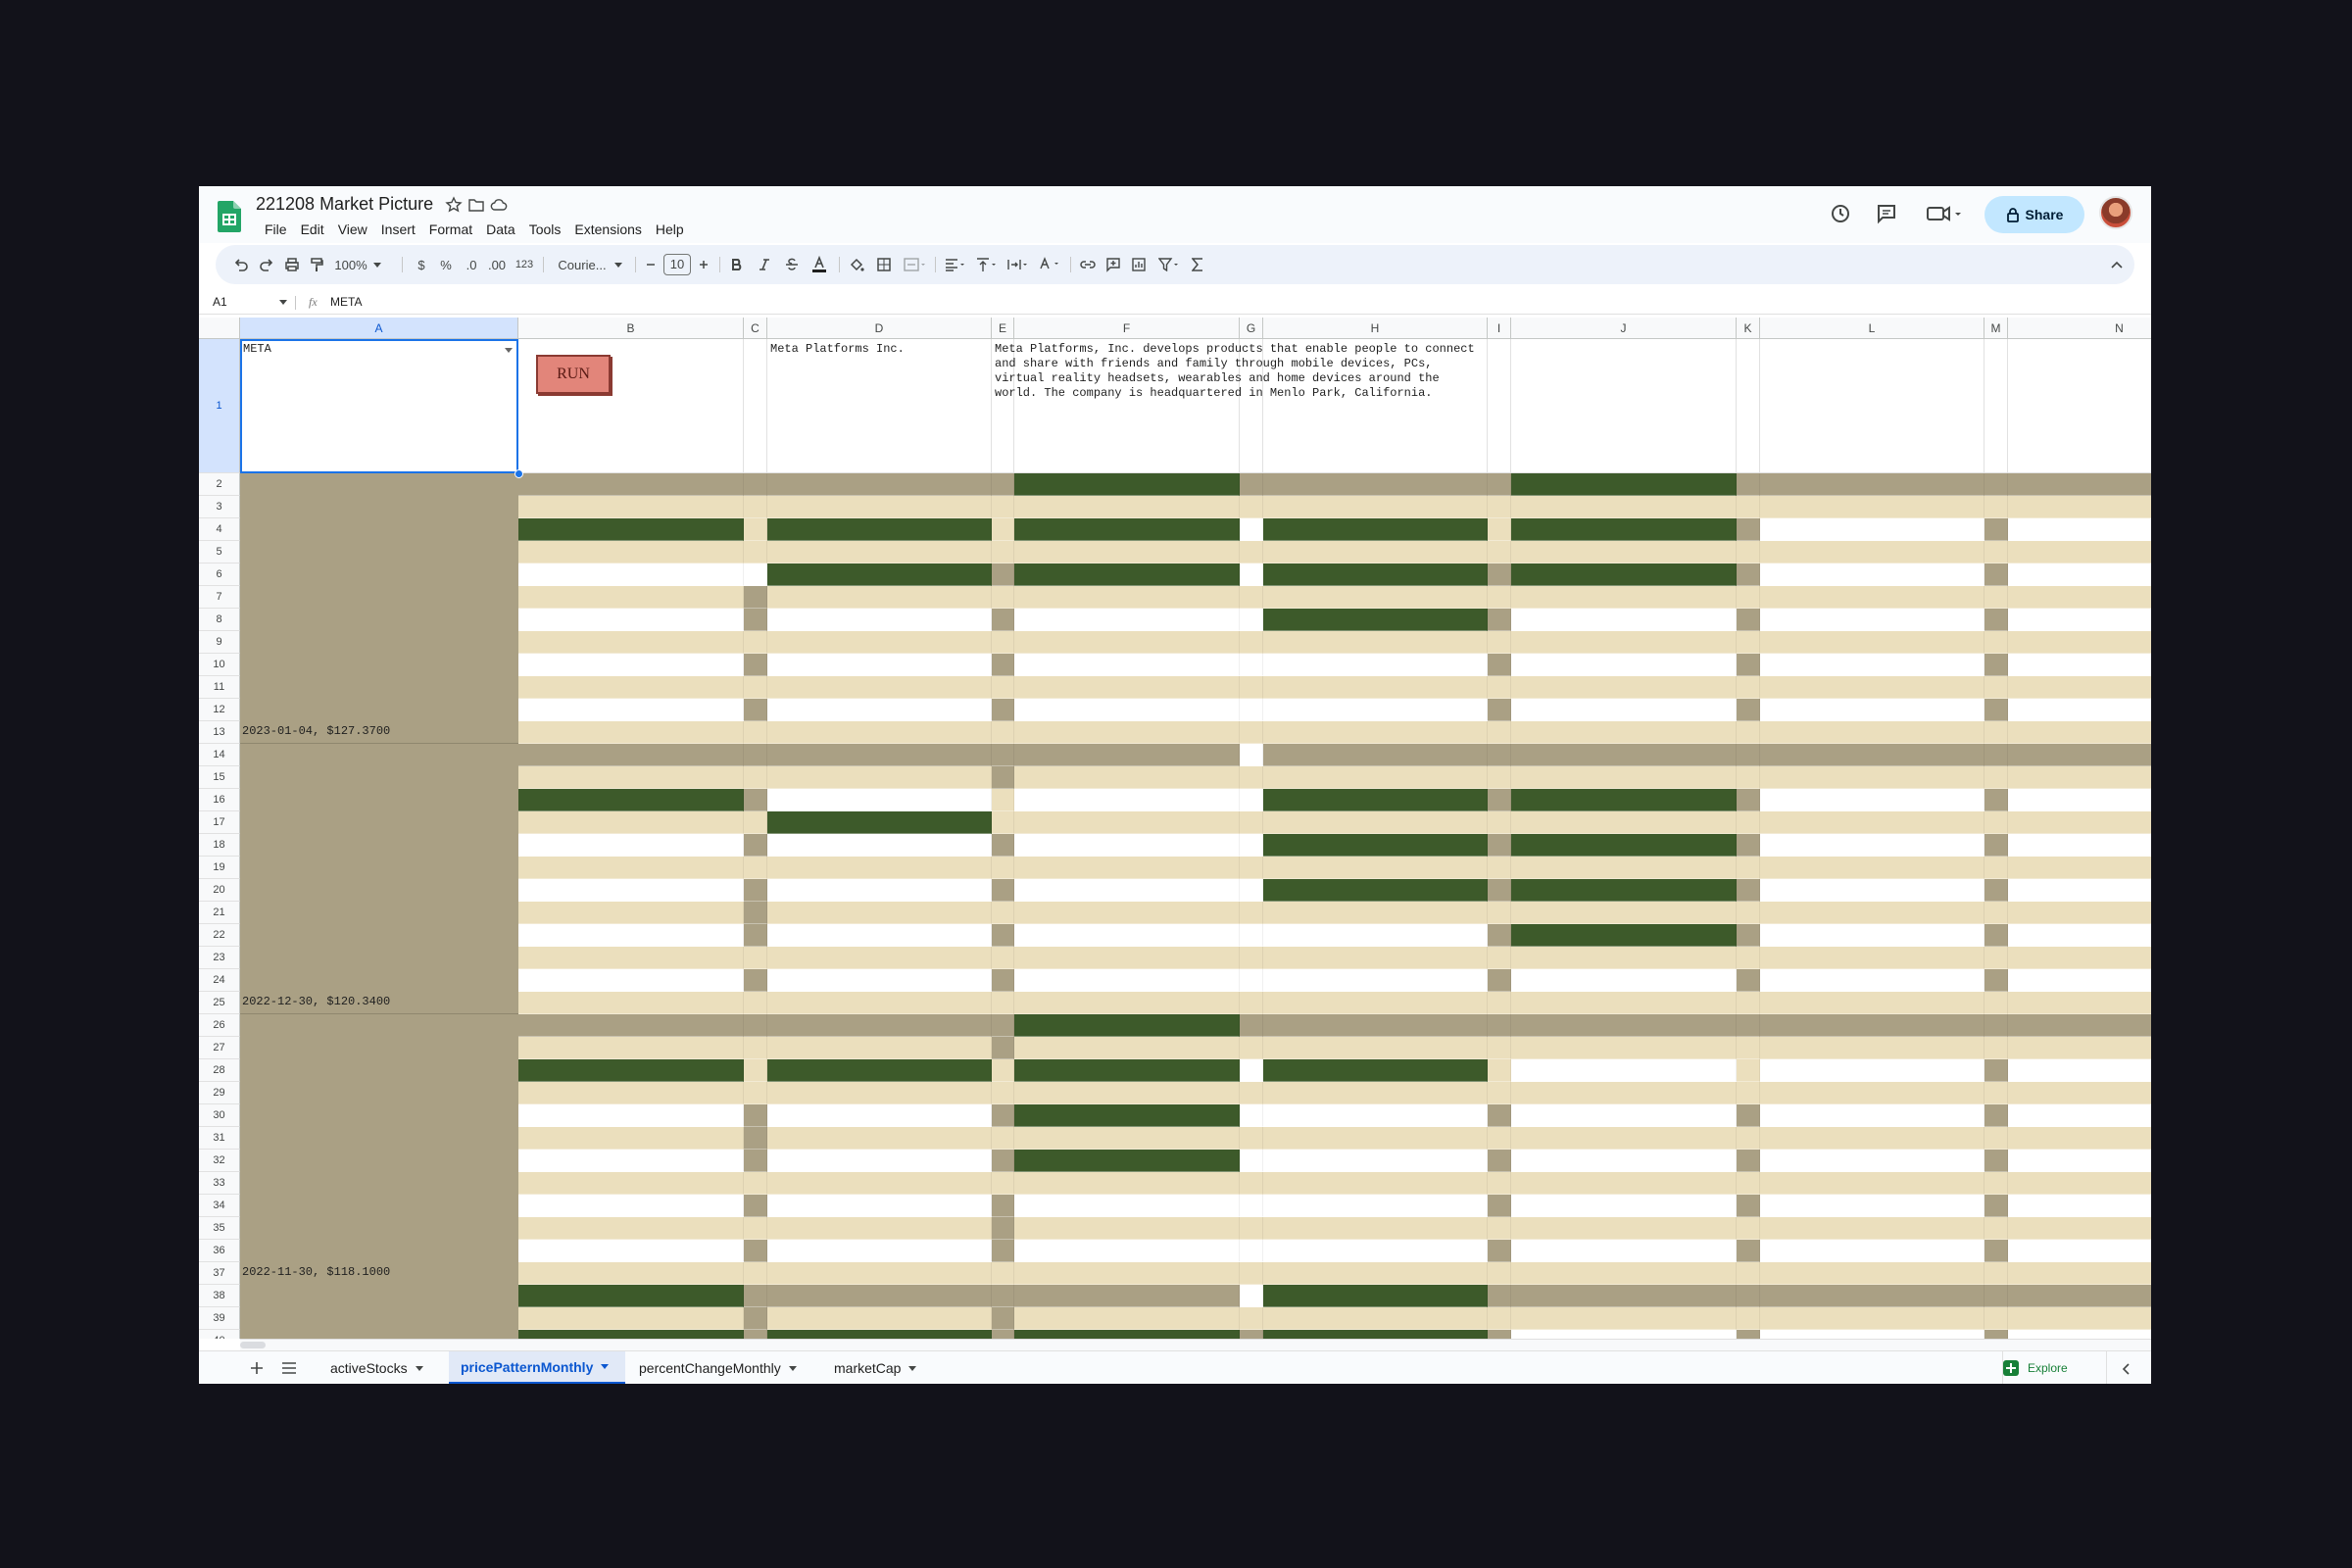 This screenshot has width=2352, height=1568. What do you see at coordinates (219, 1334) in the screenshot?
I see `row-header-40: 40` at bounding box center [219, 1334].